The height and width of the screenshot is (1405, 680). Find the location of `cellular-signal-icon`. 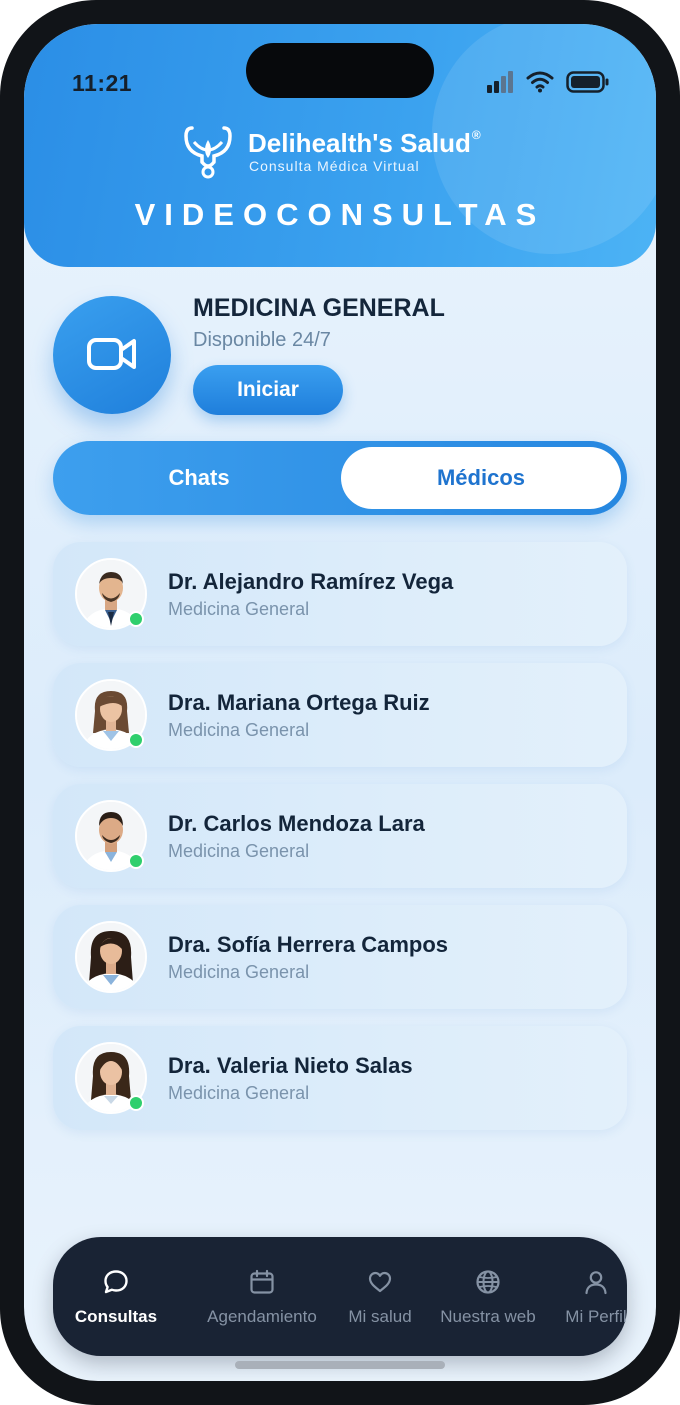

cellular-signal-icon is located at coordinates (500, 82).